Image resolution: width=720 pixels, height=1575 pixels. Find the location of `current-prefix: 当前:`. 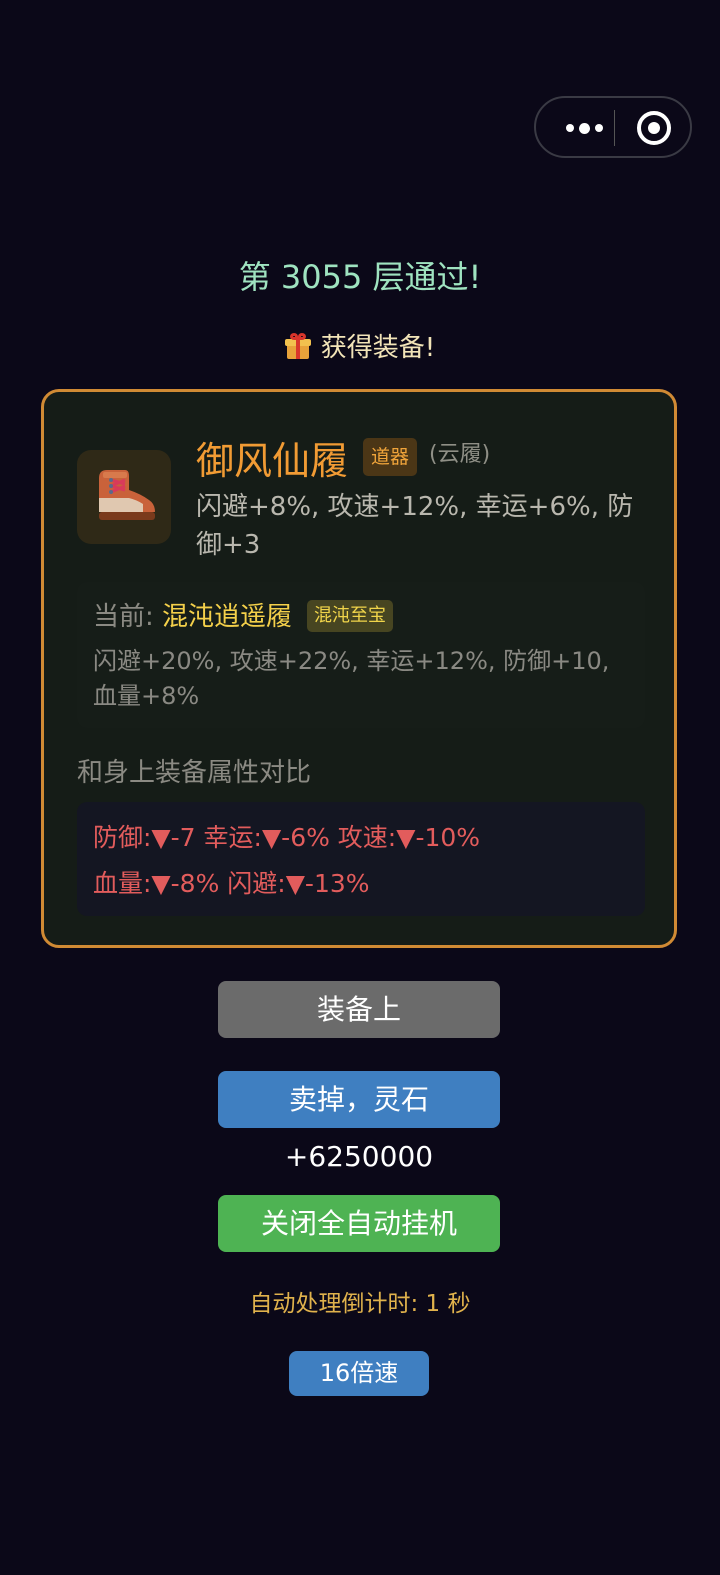

current-prefix: 当前: is located at coordinates (128, 617).